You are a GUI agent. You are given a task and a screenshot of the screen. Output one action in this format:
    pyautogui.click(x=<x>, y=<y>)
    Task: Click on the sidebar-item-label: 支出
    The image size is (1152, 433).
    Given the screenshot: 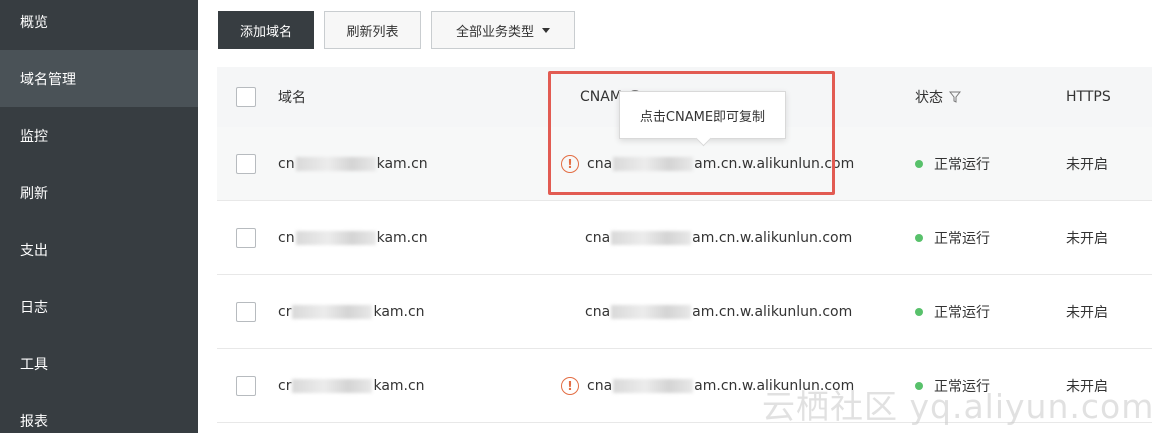 What is the action you would take?
    pyautogui.click(x=34, y=250)
    